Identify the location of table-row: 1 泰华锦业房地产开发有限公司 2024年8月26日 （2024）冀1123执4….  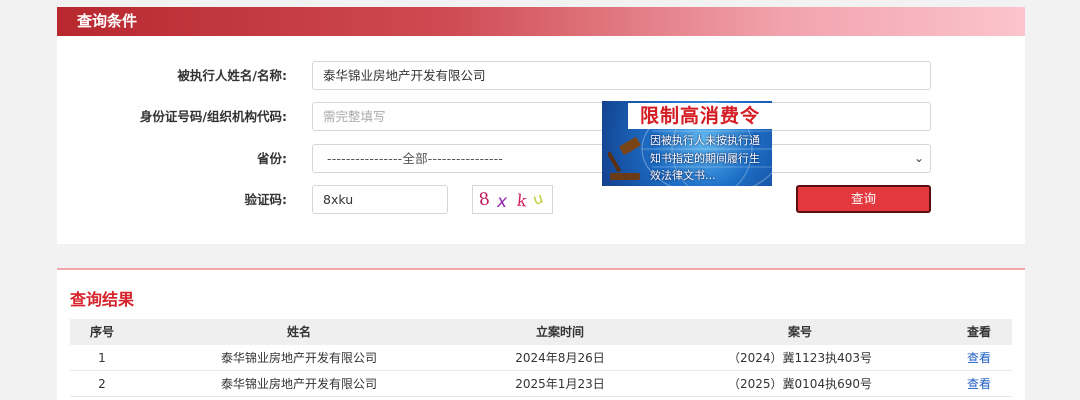
(541, 358).